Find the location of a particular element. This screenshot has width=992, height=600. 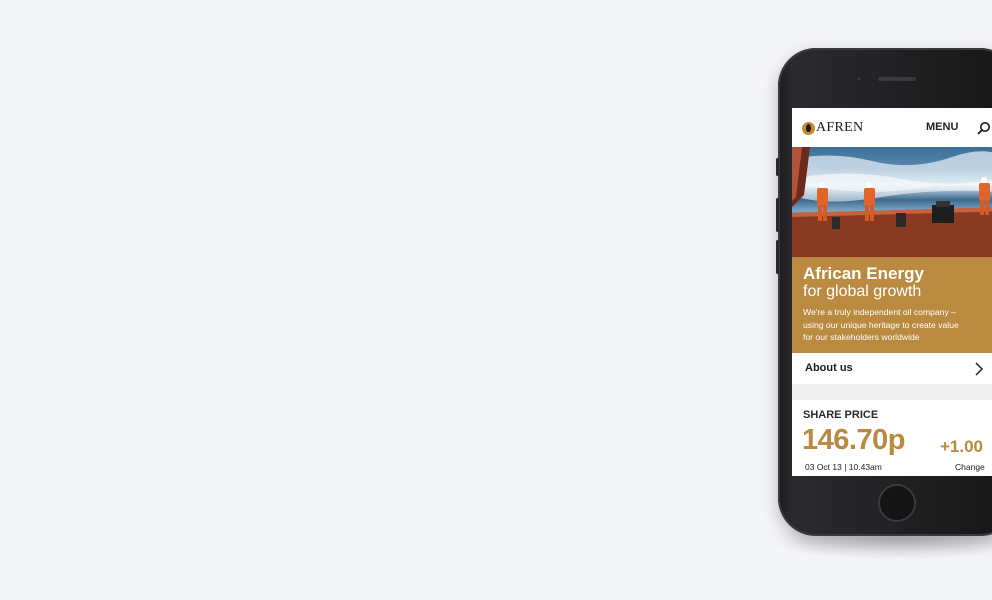

oil-drop-logo-icon is located at coordinates (808, 128).